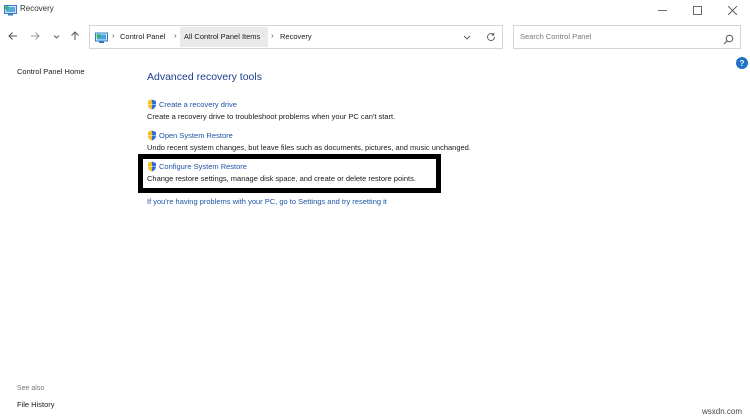  I want to click on open-system-restore-label: Open System Restore, so click(196, 135).